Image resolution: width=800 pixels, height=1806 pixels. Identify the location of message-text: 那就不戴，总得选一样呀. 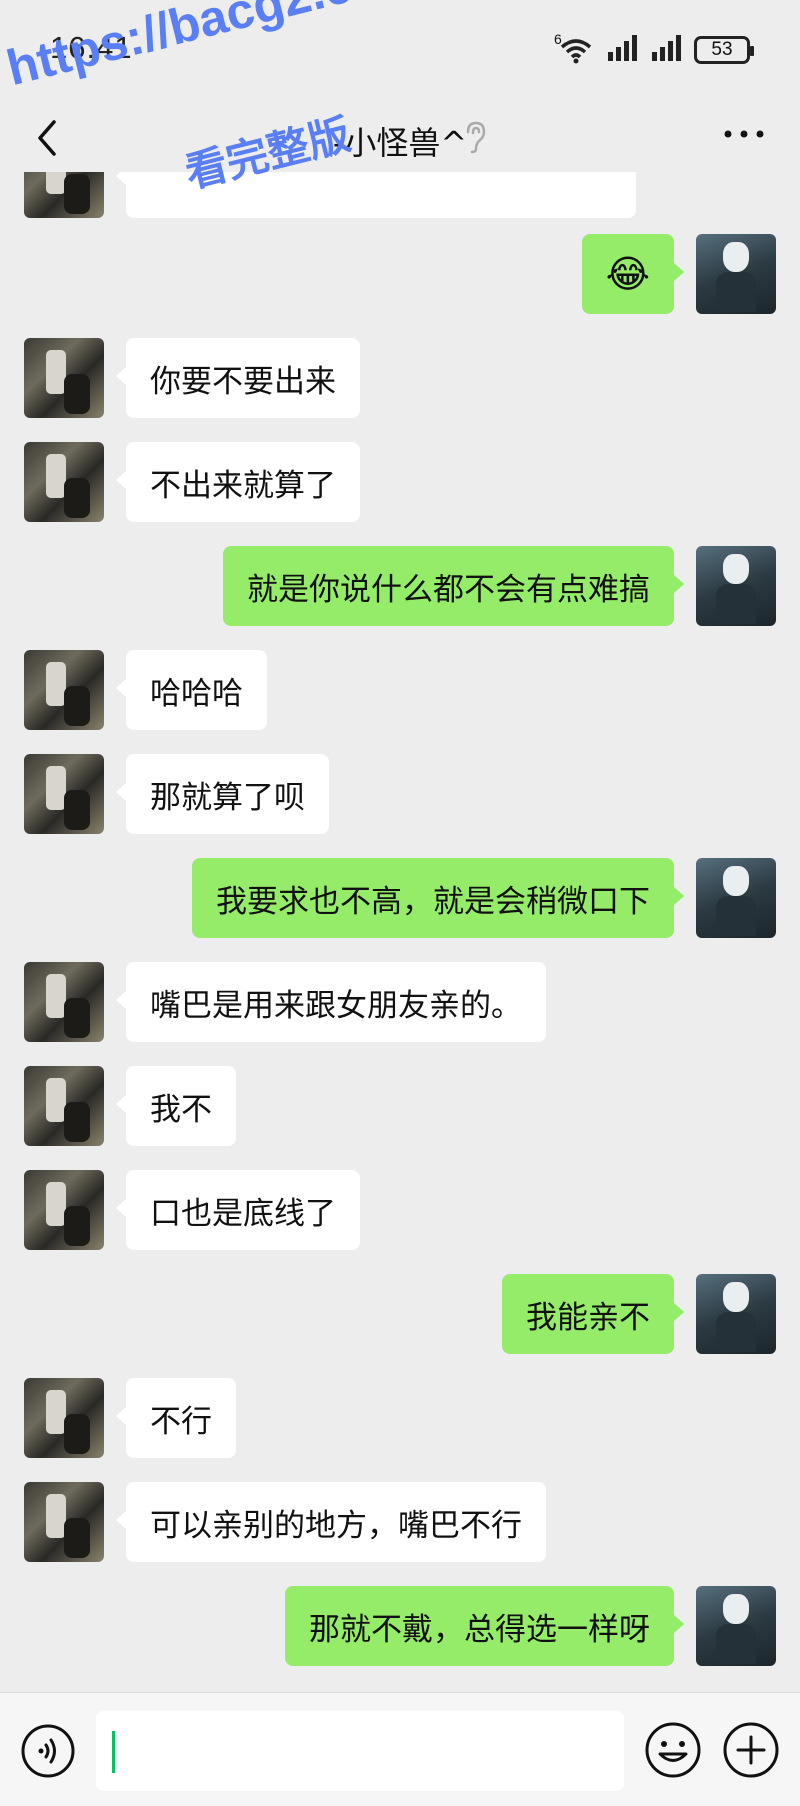
(479, 1629).